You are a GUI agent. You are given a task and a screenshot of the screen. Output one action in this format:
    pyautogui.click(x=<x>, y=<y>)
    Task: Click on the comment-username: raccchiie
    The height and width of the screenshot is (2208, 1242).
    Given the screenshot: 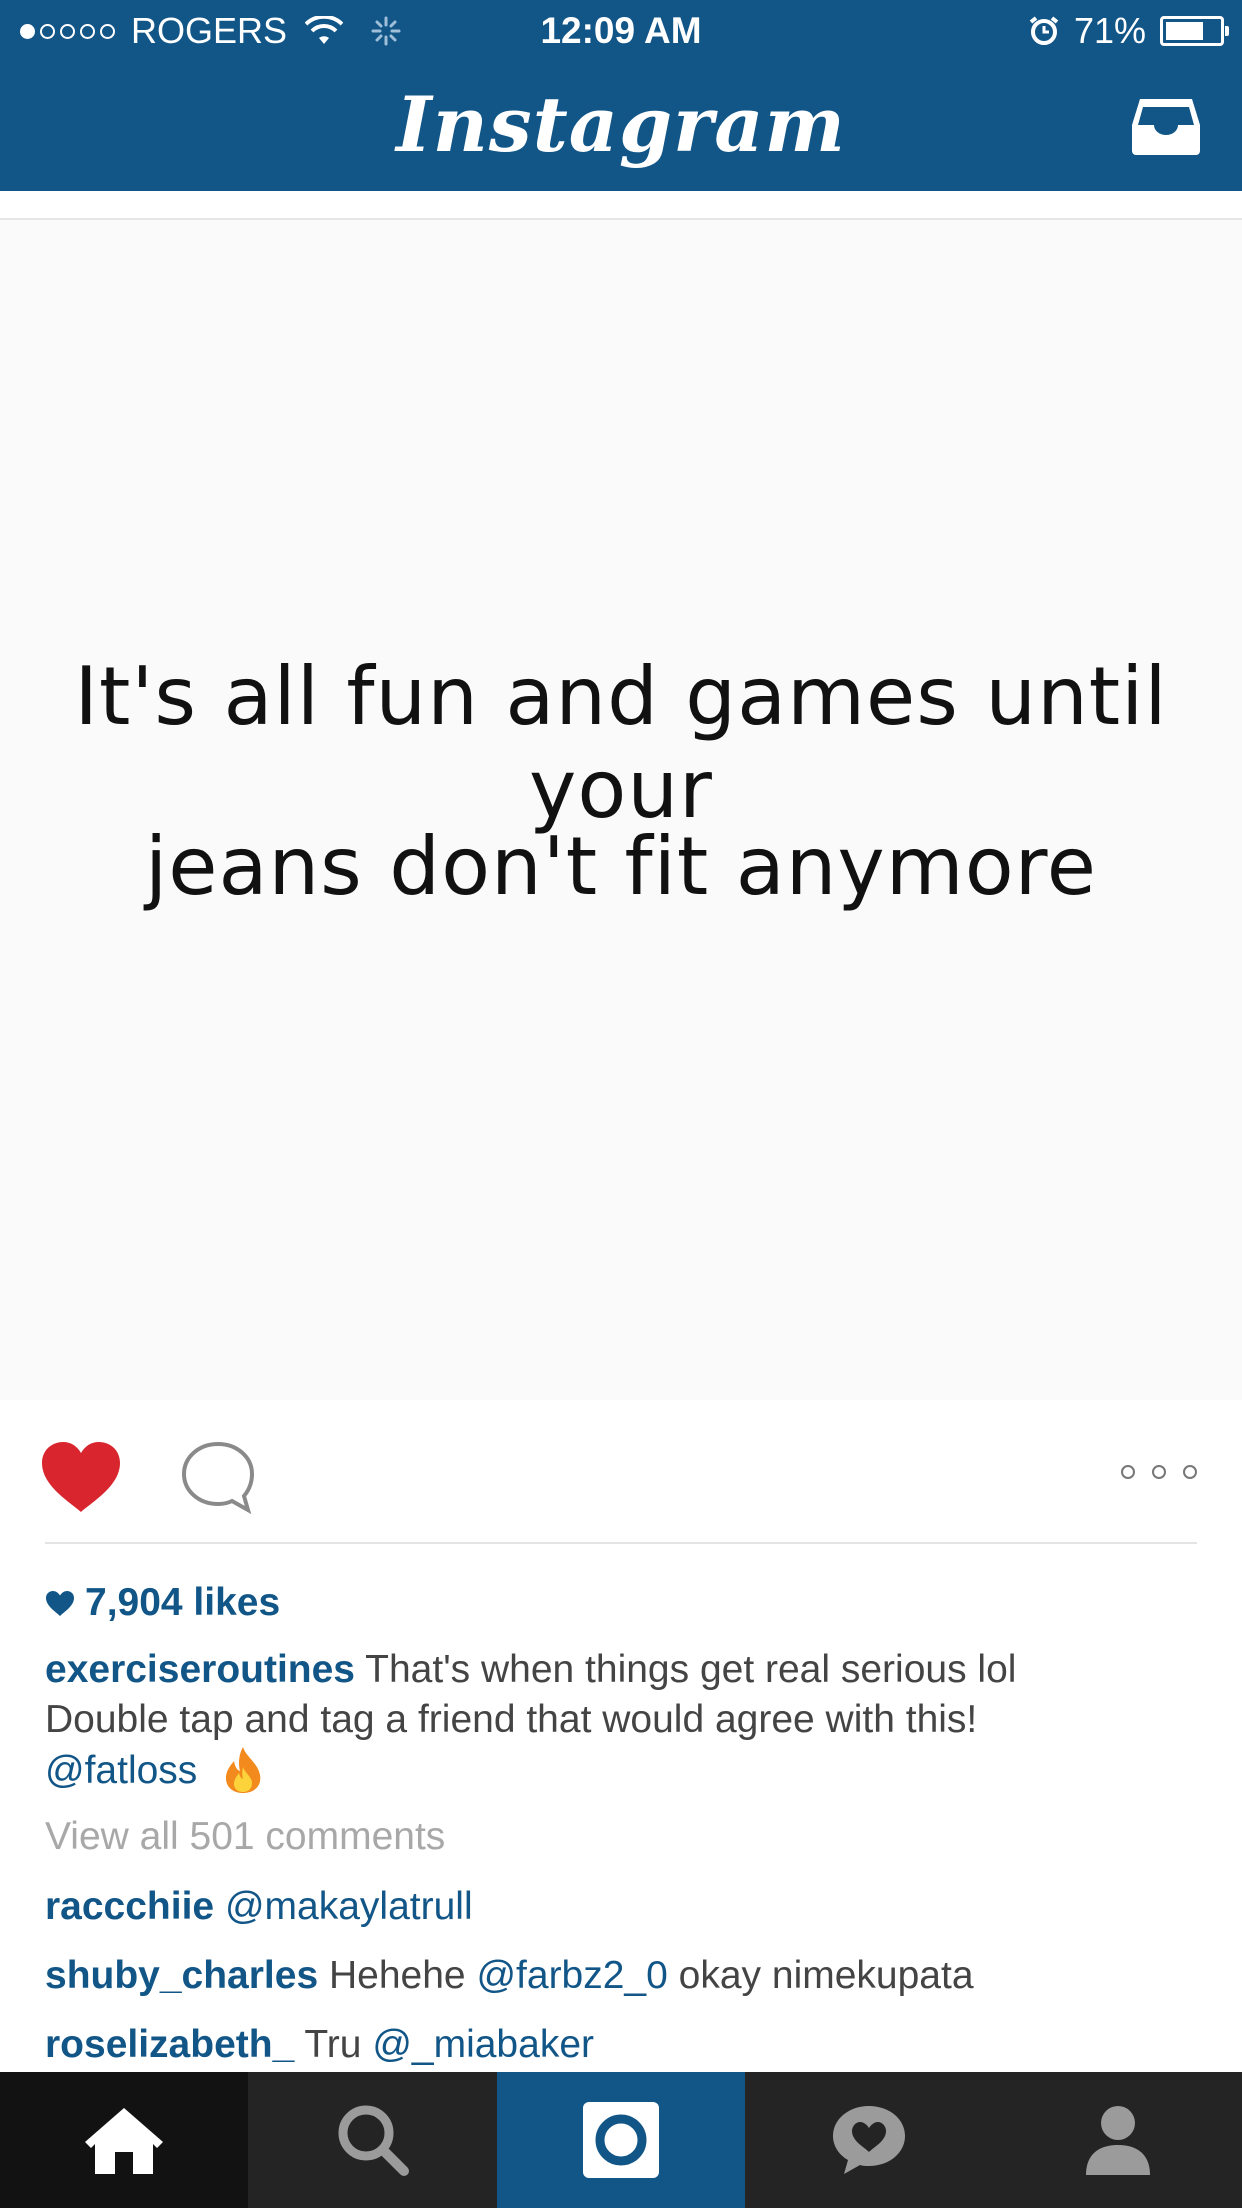 What is the action you would take?
    pyautogui.click(x=129, y=1906)
    